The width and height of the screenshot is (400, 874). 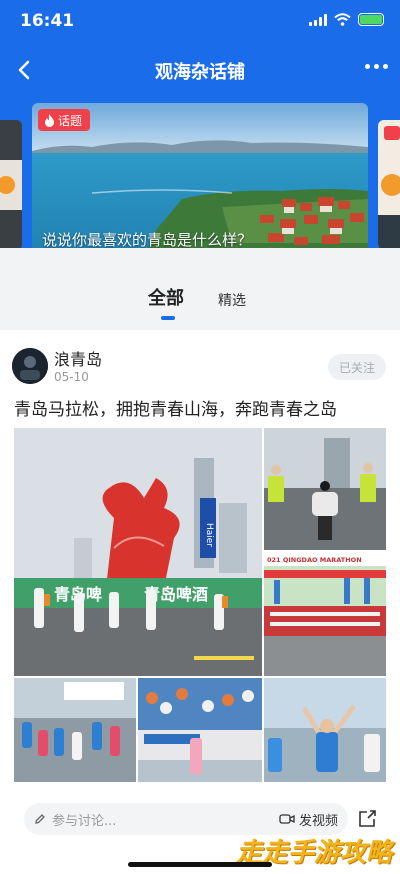 What do you see at coordinates (318, 19) in the screenshot?
I see `signal-icon` at bounding box center [318, 19].